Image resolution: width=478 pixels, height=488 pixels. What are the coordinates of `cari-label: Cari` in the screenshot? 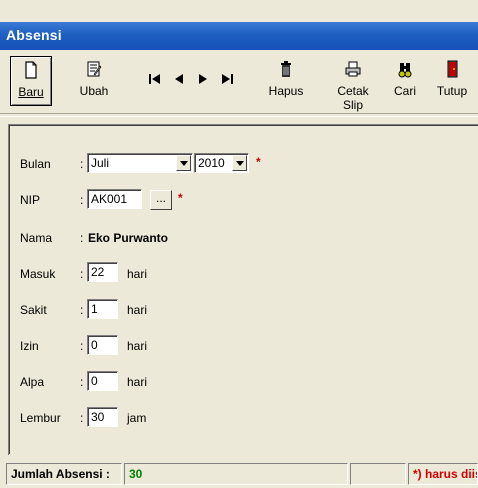 It's located at (404, 91).